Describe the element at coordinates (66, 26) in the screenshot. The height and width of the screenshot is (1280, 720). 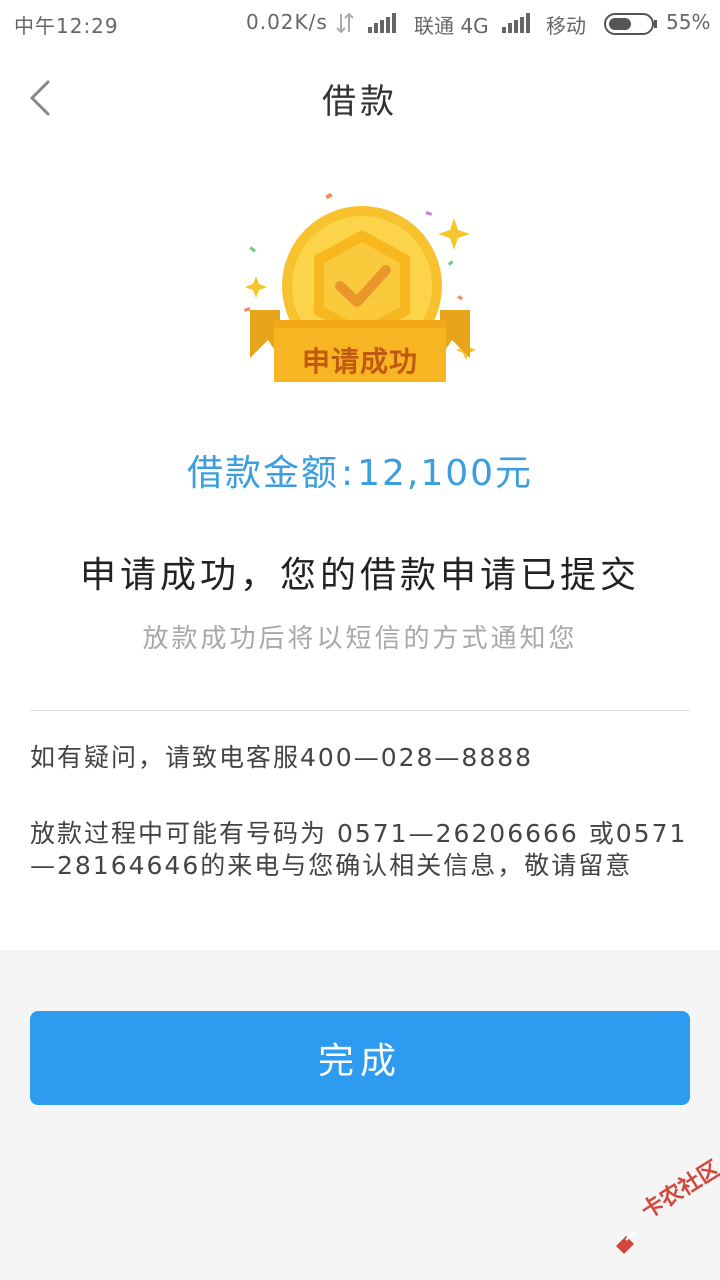
I see `status-time: 中午12:29` at that location.